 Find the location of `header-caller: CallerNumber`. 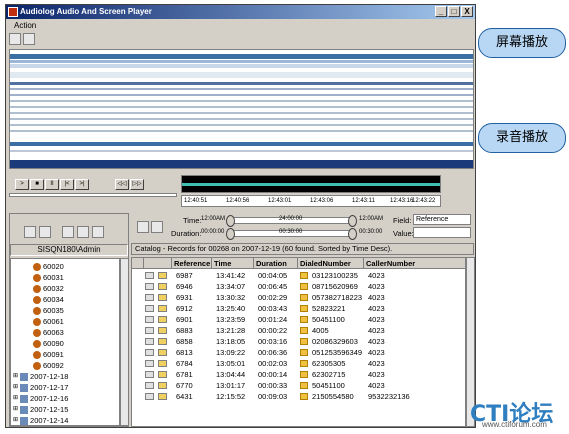

header-caller: CallerNumber is located at coordinates (414, 263).